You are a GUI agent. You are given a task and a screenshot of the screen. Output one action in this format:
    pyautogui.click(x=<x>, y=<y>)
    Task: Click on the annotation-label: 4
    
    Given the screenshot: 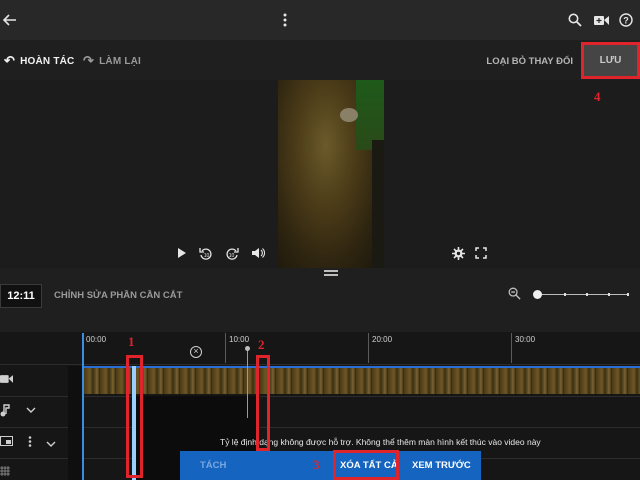 What is the action you would take?
    pyautogui.click(x=597, y=96)
    